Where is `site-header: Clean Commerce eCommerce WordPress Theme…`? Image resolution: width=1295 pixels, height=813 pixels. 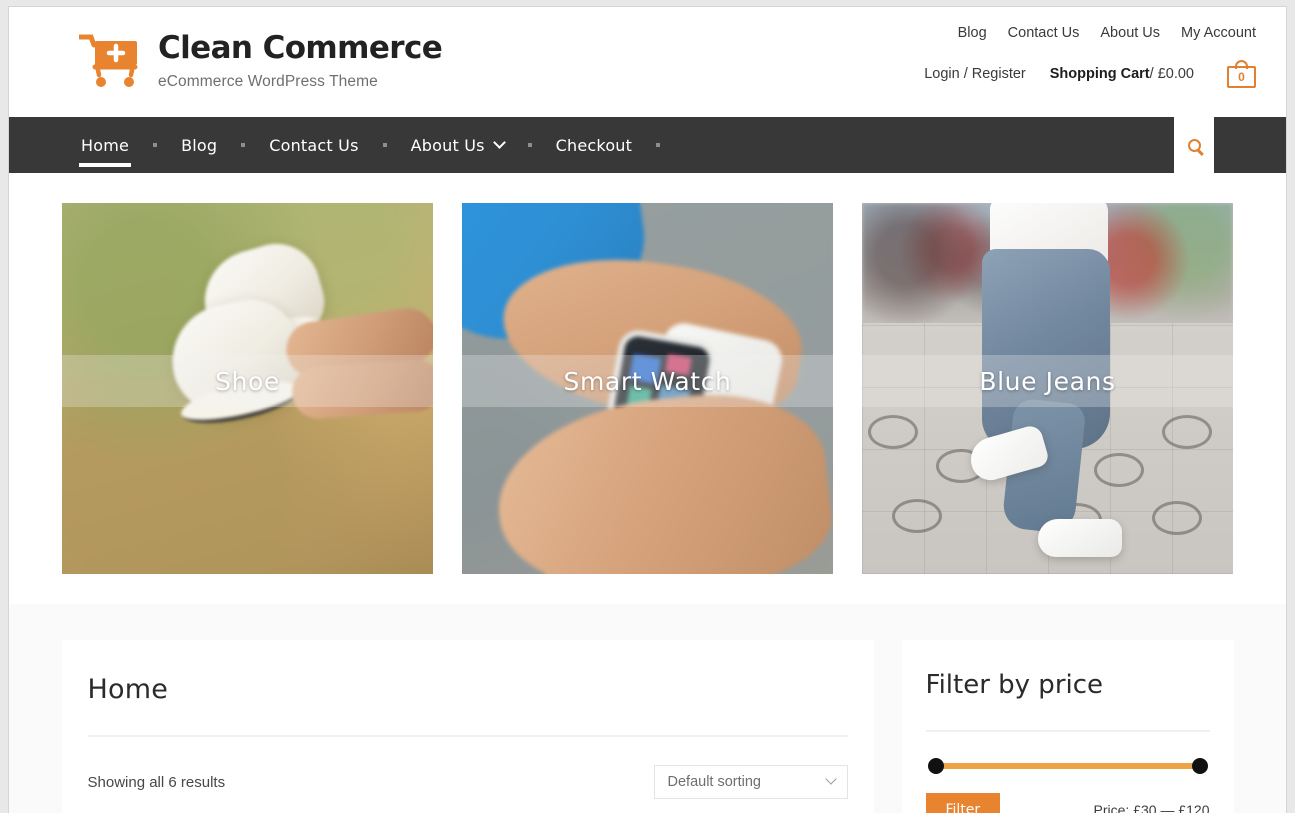 site-header: Clean Commerce eCommerce WordPress Theme… is located at coordinates (647, 62).